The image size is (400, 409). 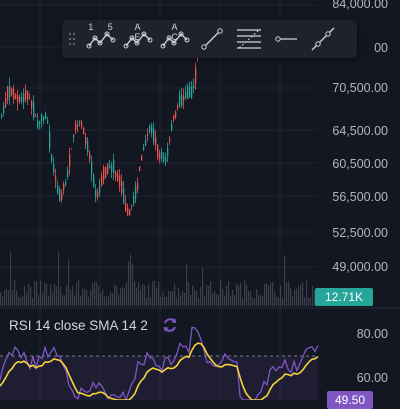 What do you see at coordinates (360, 131) in the screenshot?
I see `price-axis-label: 64,500.00` at bounding box center [360, 131].